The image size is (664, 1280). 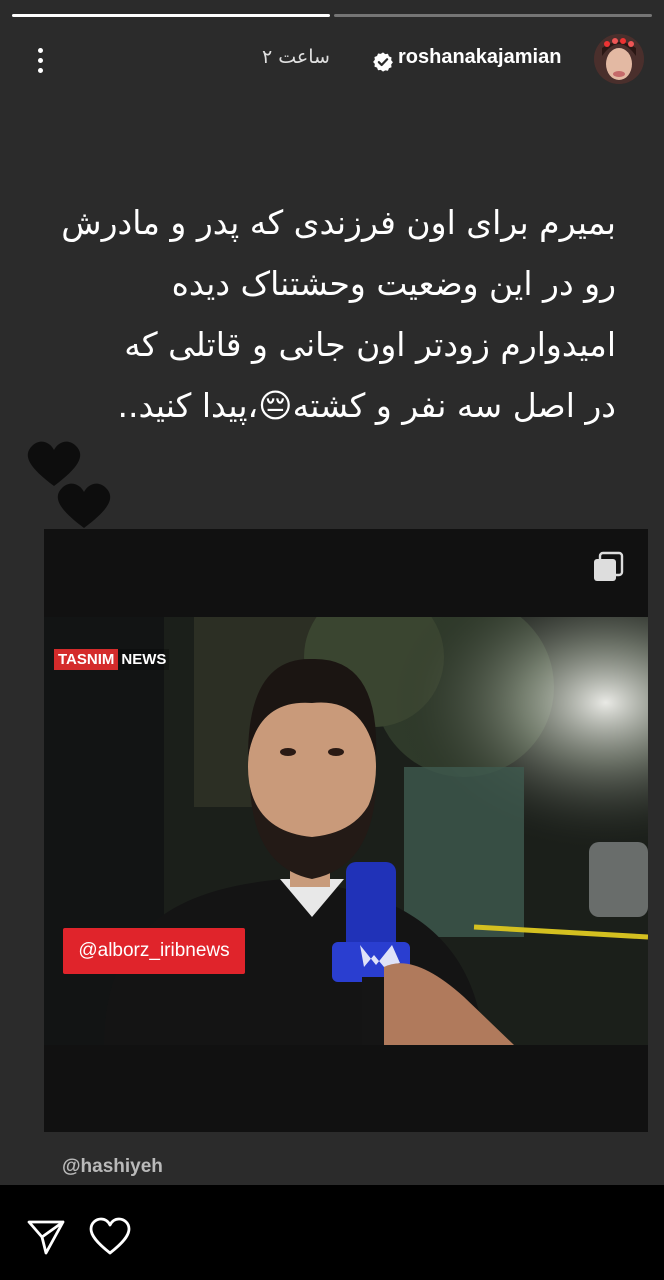 What do you see at coordinates (46, 1237) in the screenshot?
I see `send-icon` at bounding box center [46, 1237].